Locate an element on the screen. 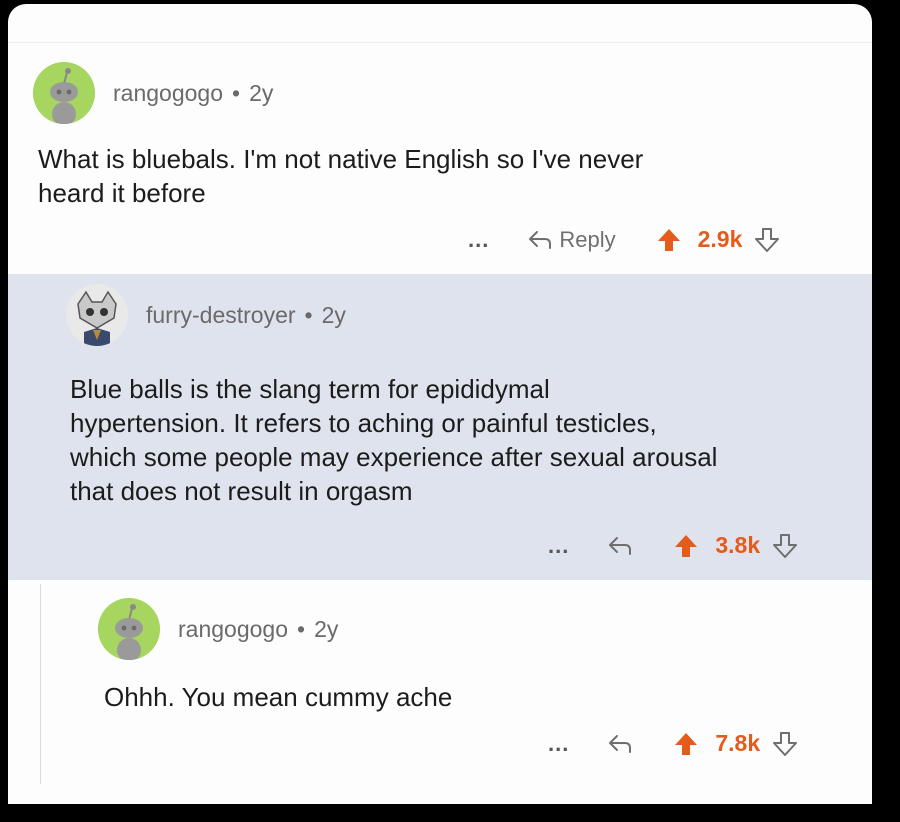 The image size is (900, 822). comment-actions: ... 3.8k is located at coordinates (673, 545).